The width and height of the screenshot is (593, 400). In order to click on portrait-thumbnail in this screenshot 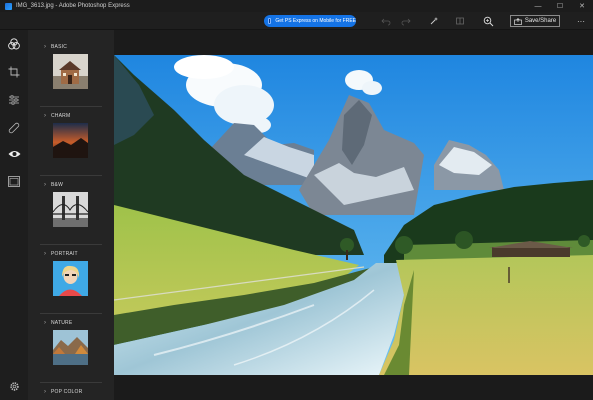, I will do `click(70, 278)`.